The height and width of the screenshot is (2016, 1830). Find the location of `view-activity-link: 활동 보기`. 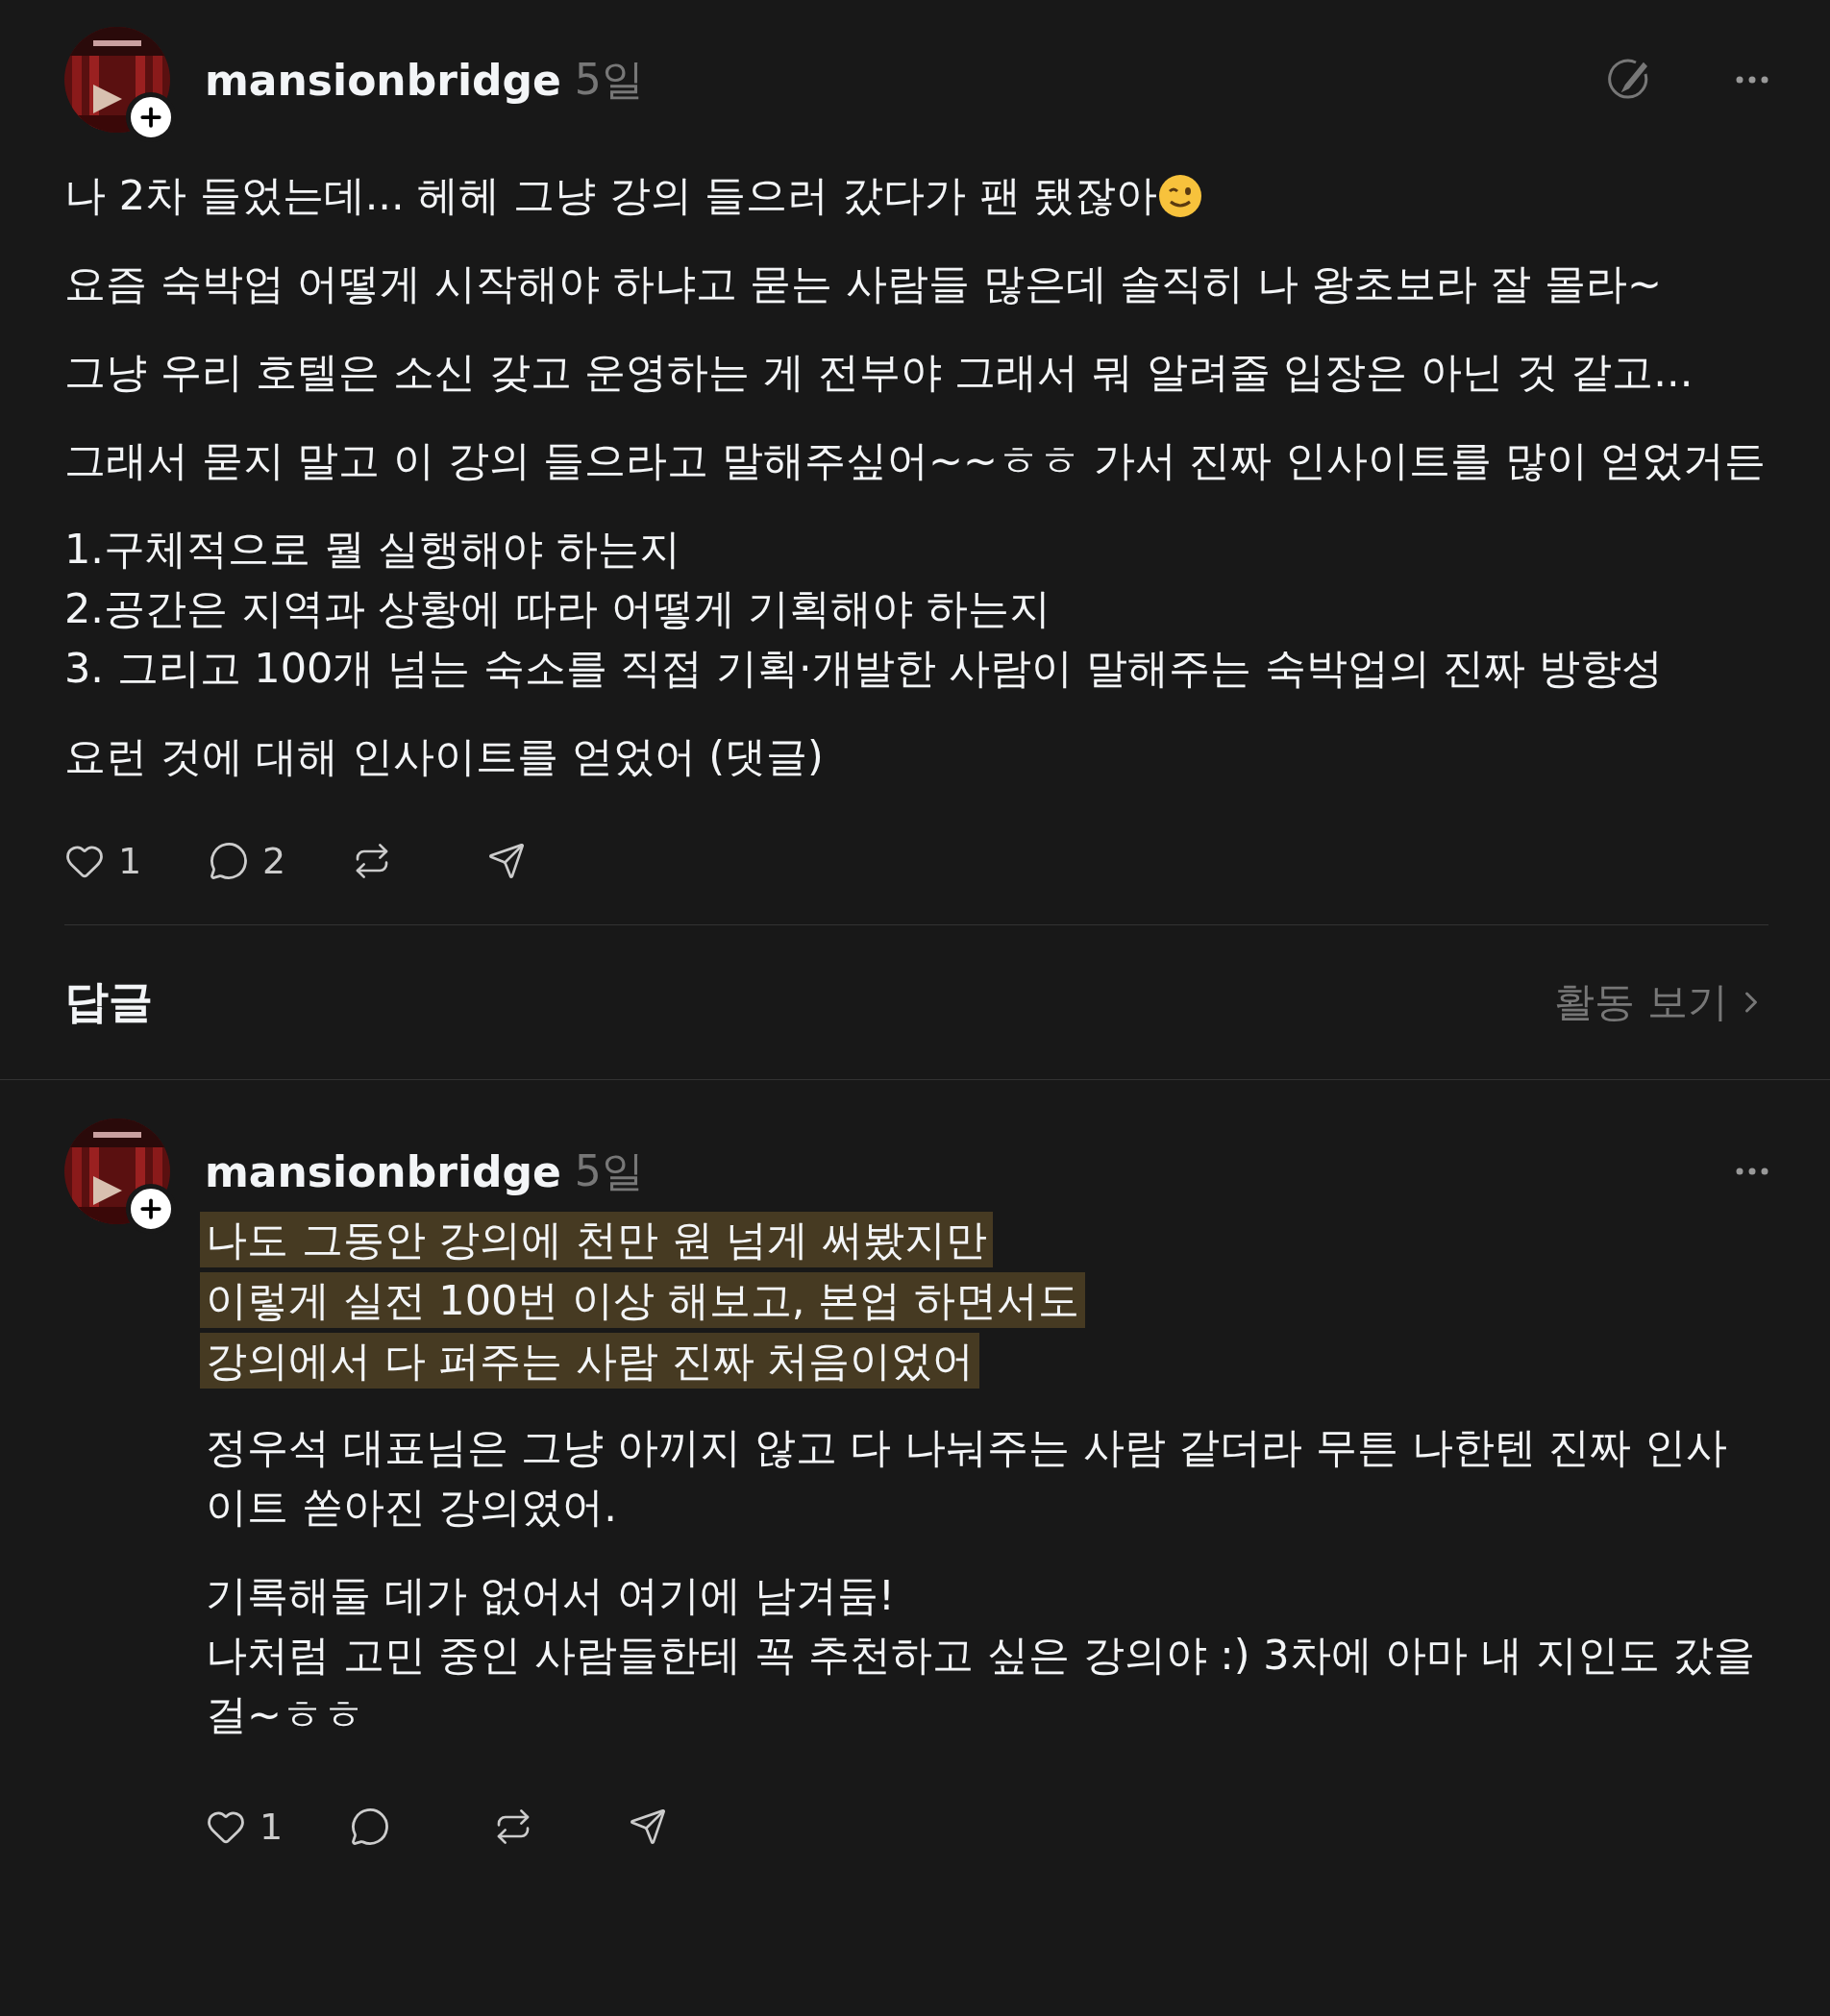

view-activity-link: 활동 보기 is located at coordinates (1661, 1002).